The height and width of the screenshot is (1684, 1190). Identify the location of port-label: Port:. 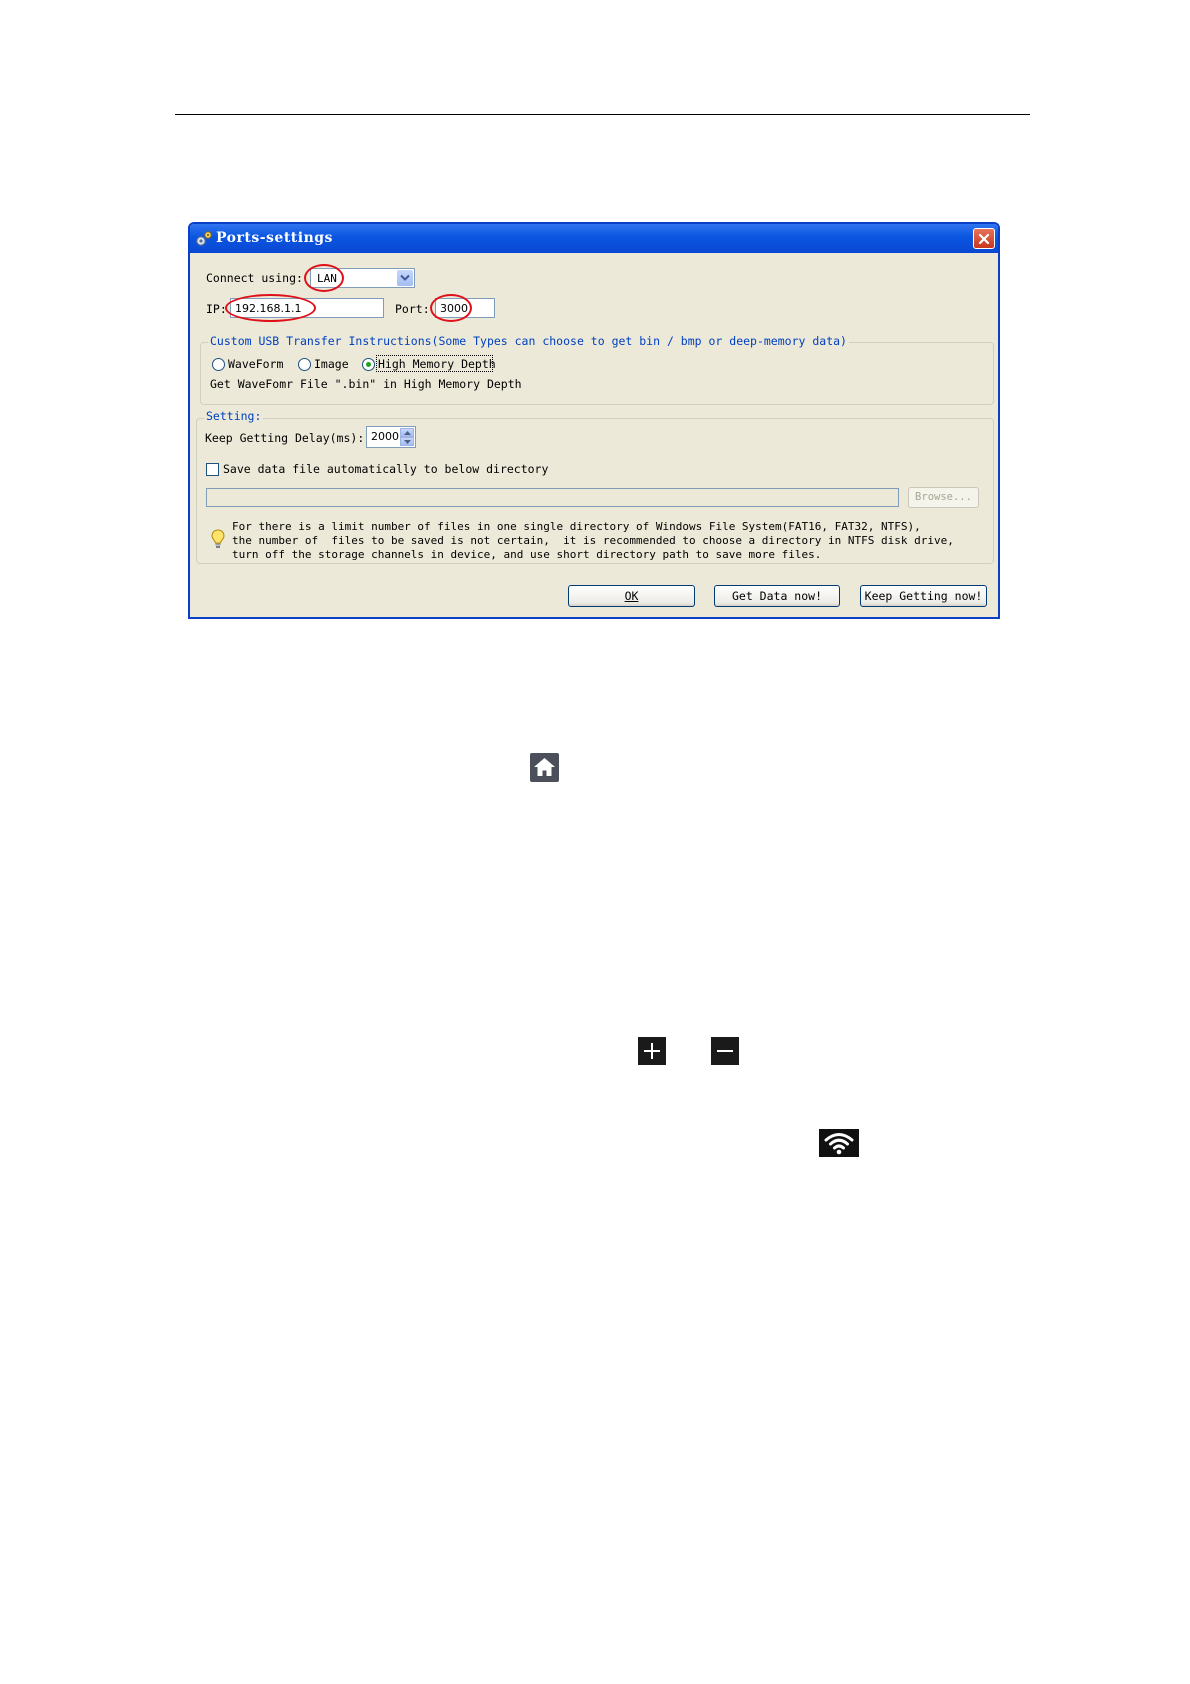
(412, 309).